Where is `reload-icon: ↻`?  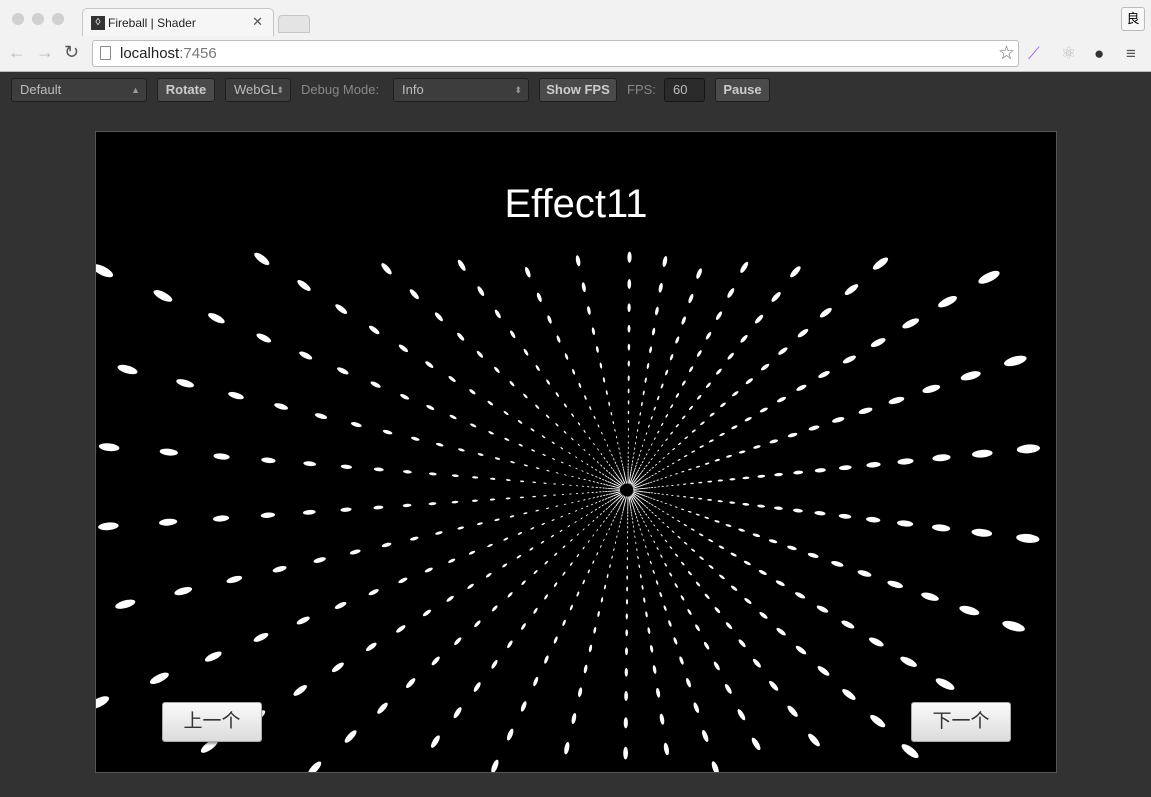
reload-icon: ↻ is located at coordinates (71, 52).